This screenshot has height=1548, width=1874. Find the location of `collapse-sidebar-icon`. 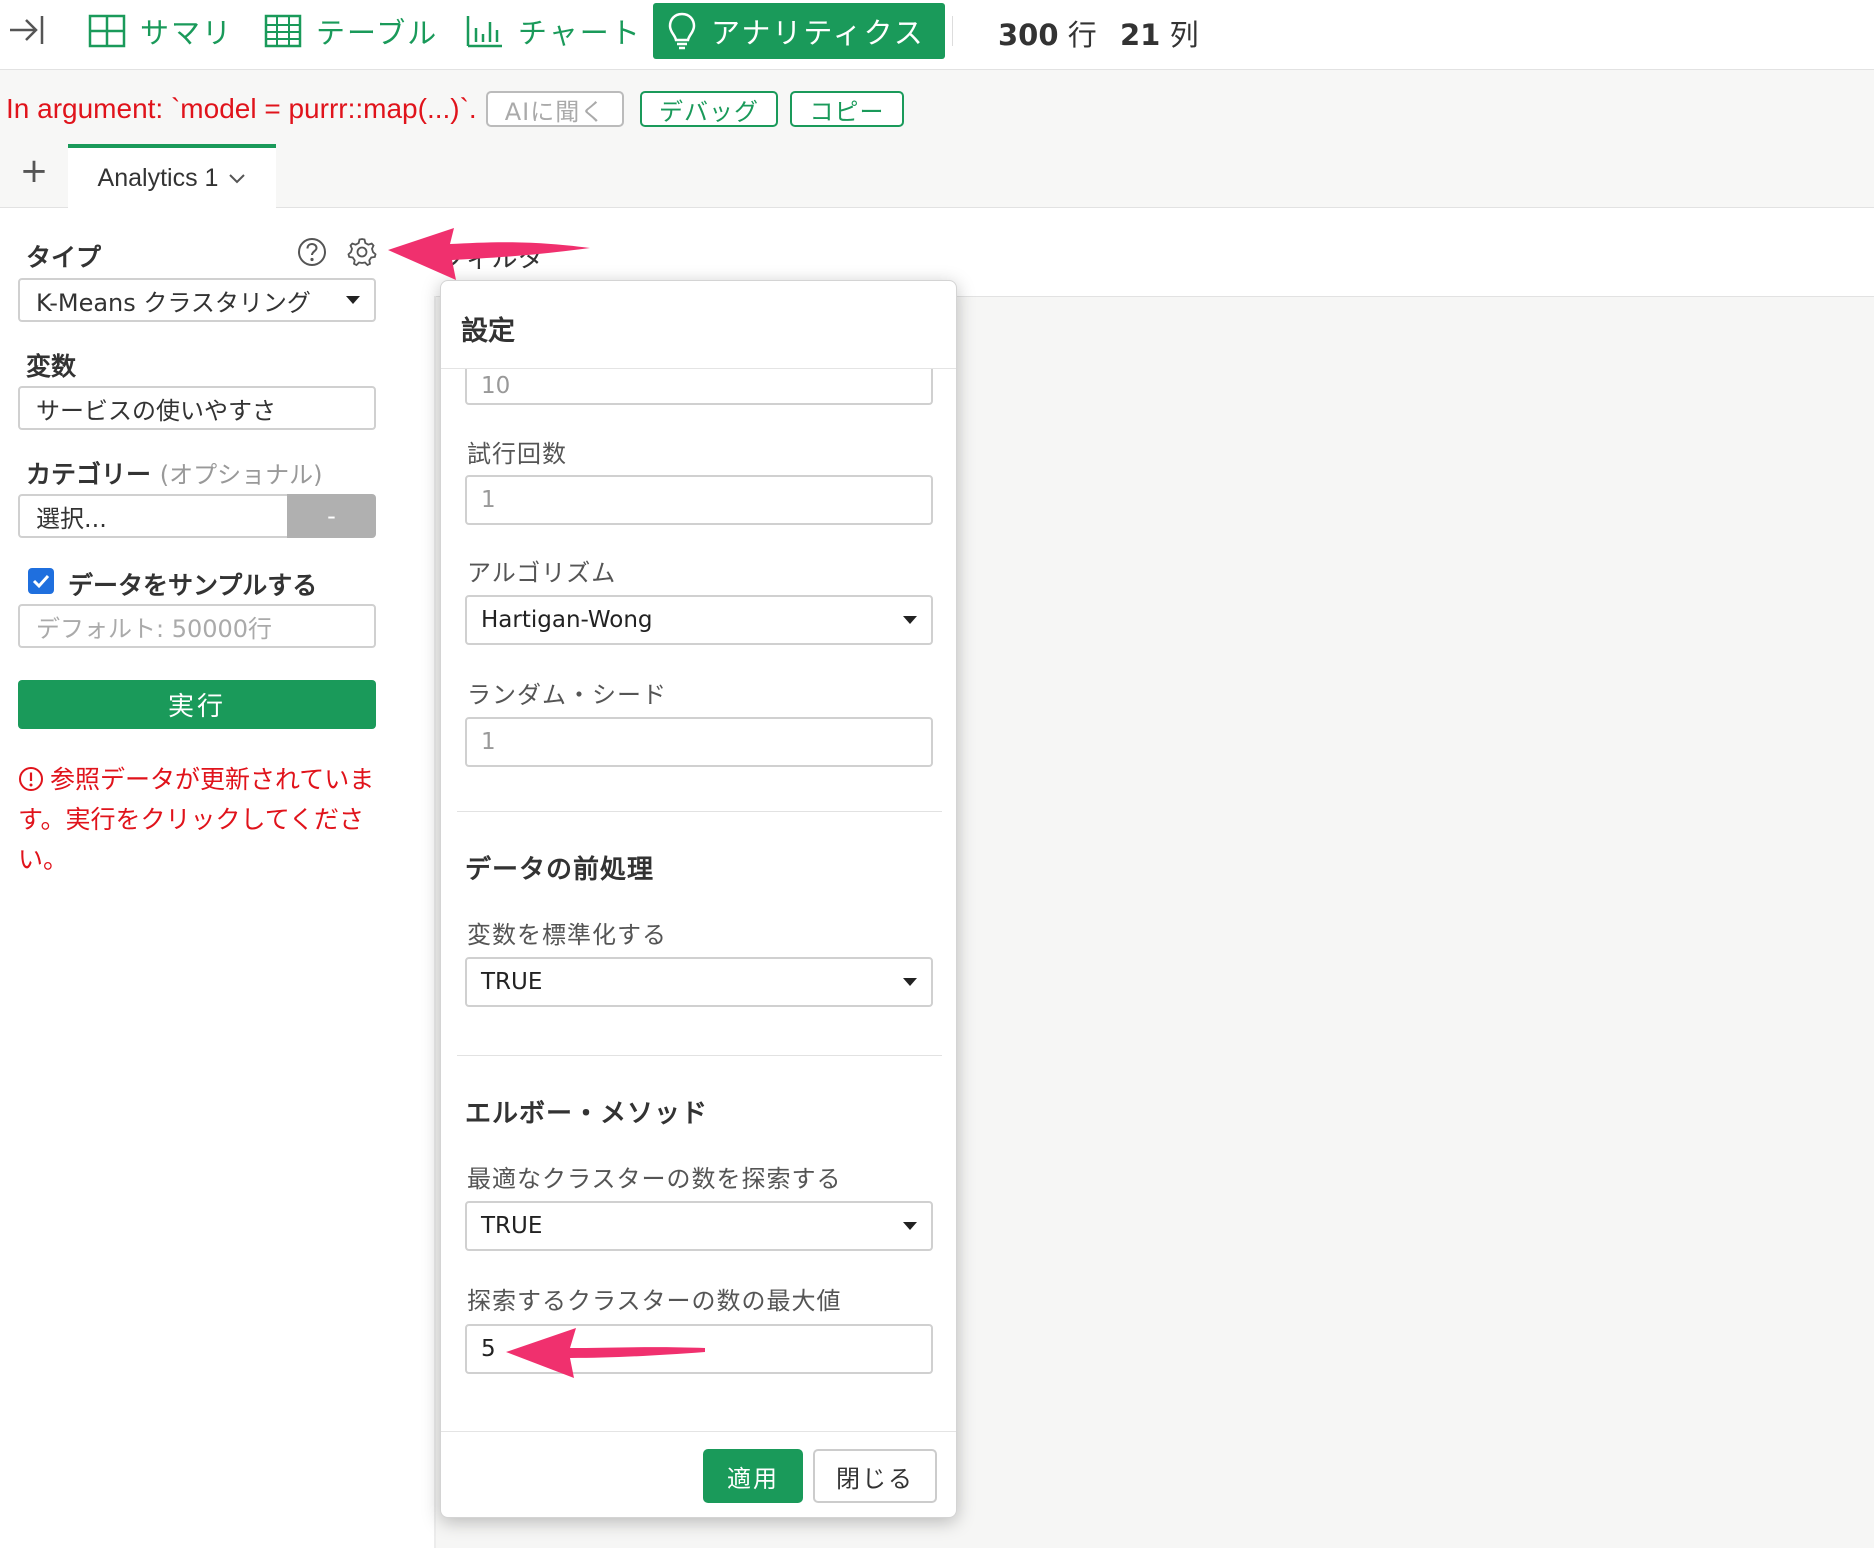

collapse-sidebar-icon is located at coordinates (26, 30).